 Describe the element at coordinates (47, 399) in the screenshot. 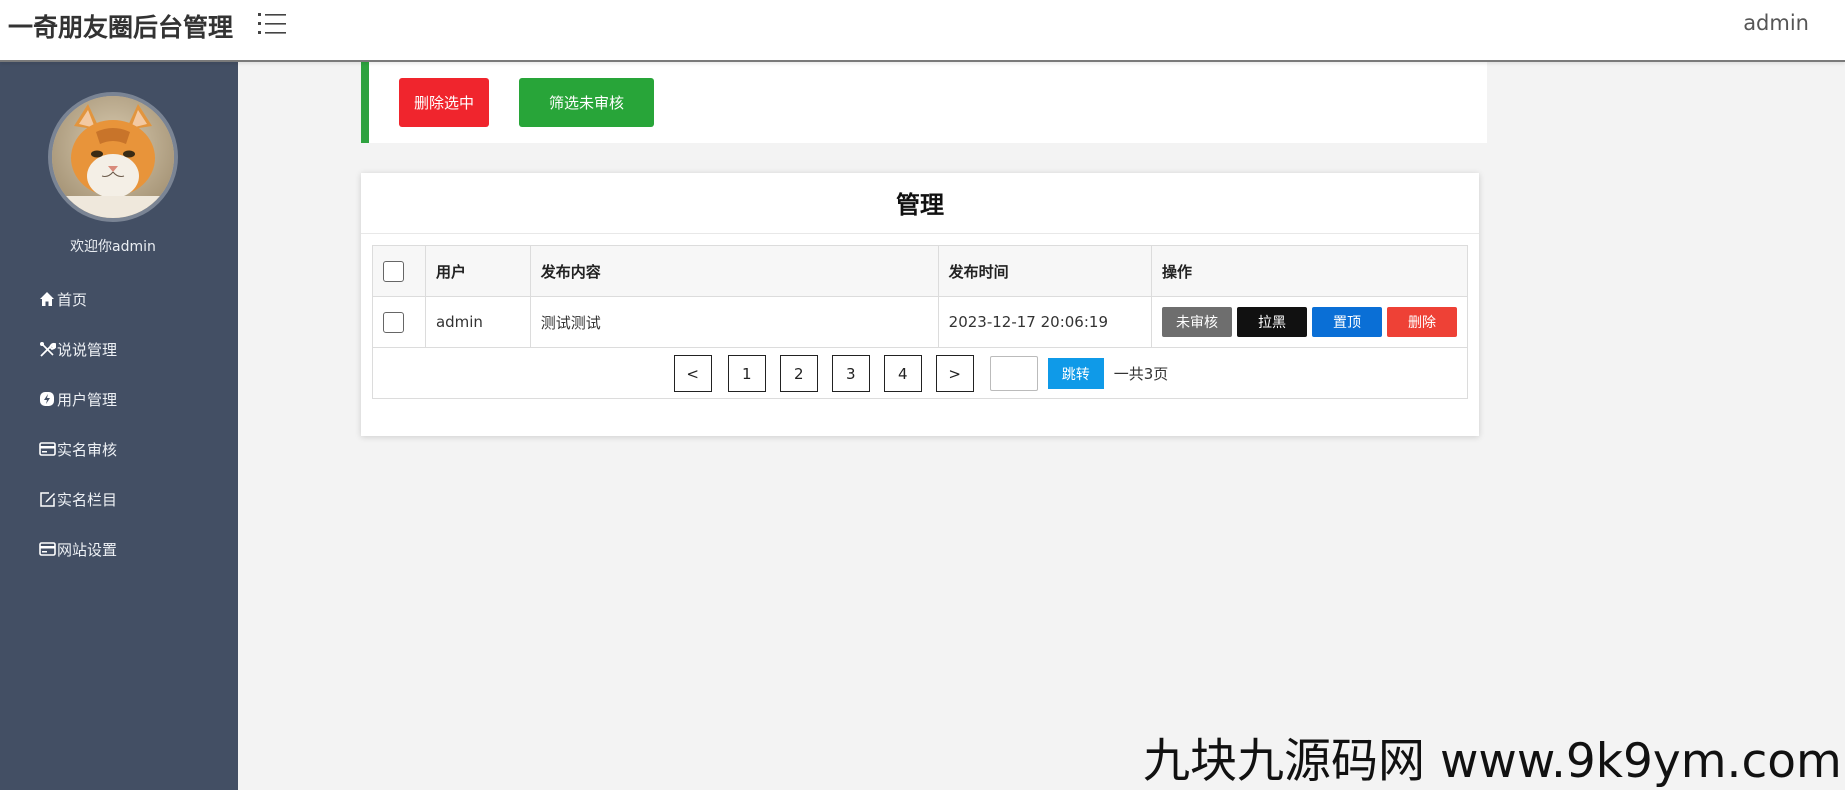

I see `lightning-circle-icon` at that location.